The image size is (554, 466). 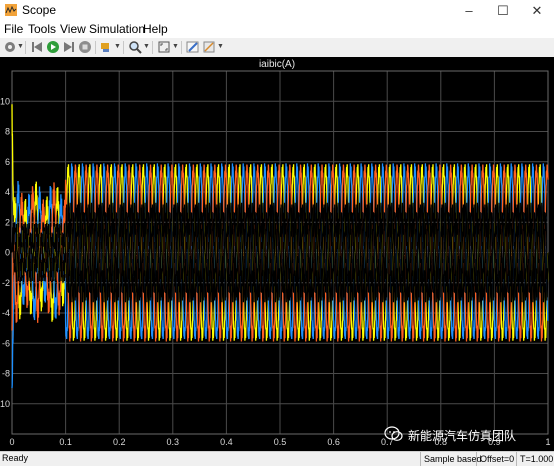 I want to click on edit-style-icon, so click(x=193, y=47).